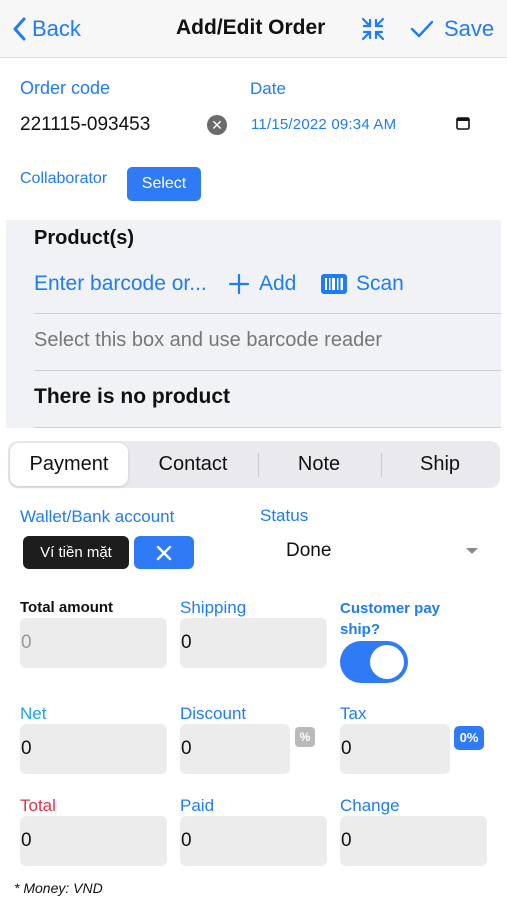 The width and height of the screenshot is (507, 900). I want to click on plus-icon, so click(239, 284).